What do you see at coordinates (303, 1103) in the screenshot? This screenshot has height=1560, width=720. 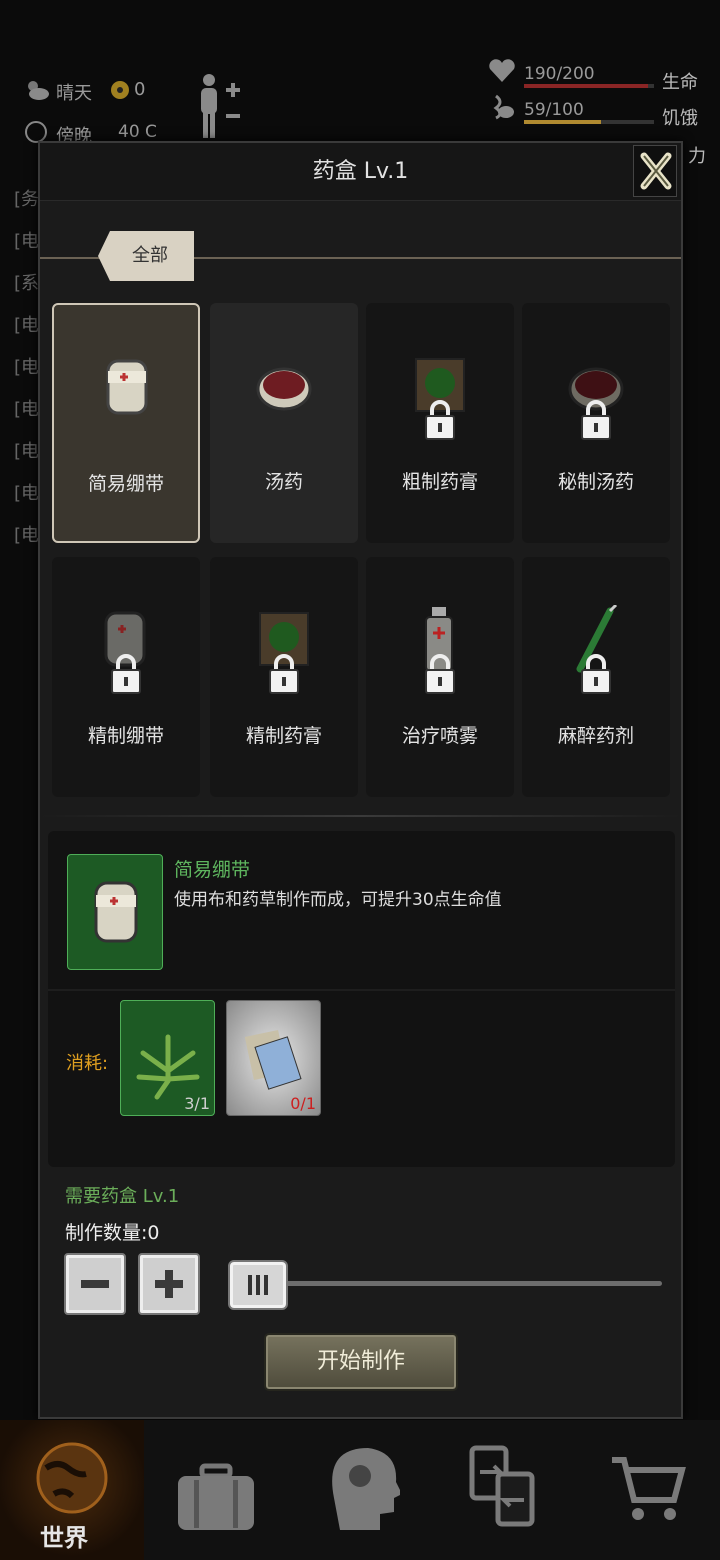 I see `material-count: 0/1` at bounding box center [303, 1103].